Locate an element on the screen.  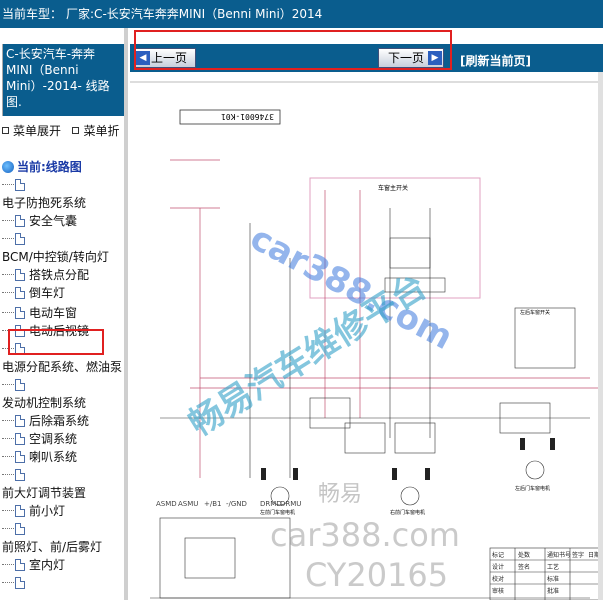
tree-folder-power: 电源分配系统、燃油泵 is located at coordinates (62, 367).